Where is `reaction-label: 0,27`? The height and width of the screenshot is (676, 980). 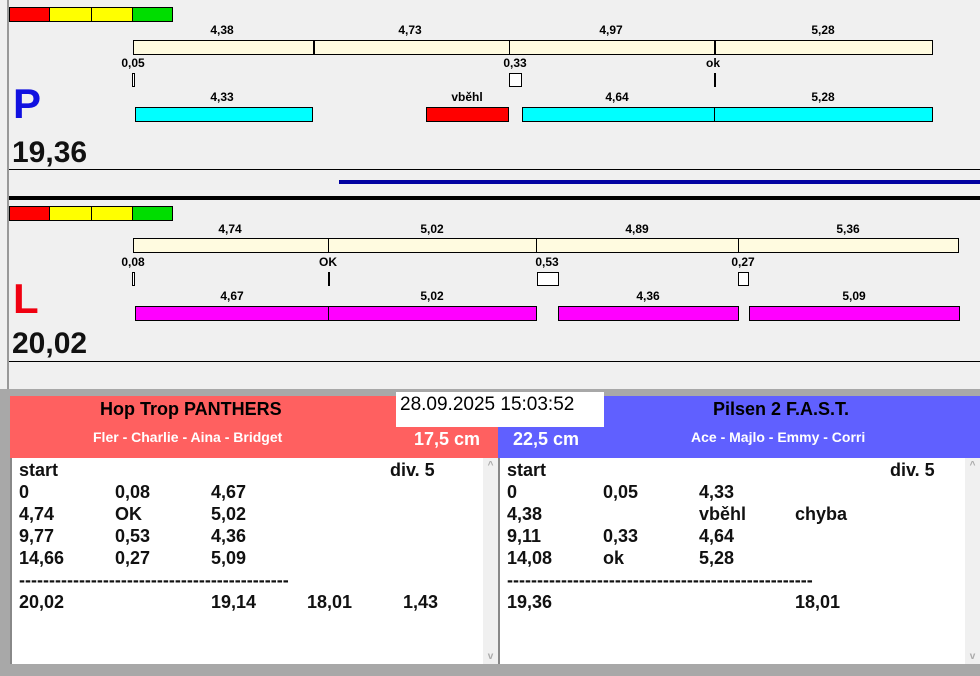
reaction-label: 0,27 is located at coordinates (743, 262).